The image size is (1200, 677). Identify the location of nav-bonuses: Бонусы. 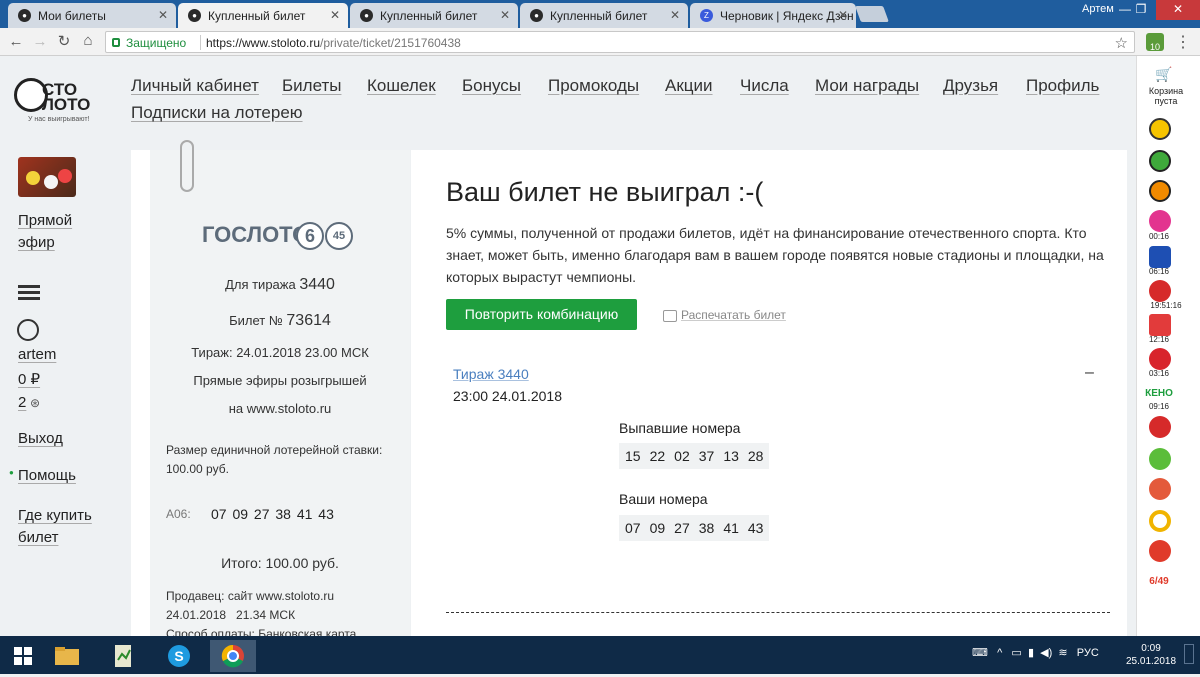
(491, 86).